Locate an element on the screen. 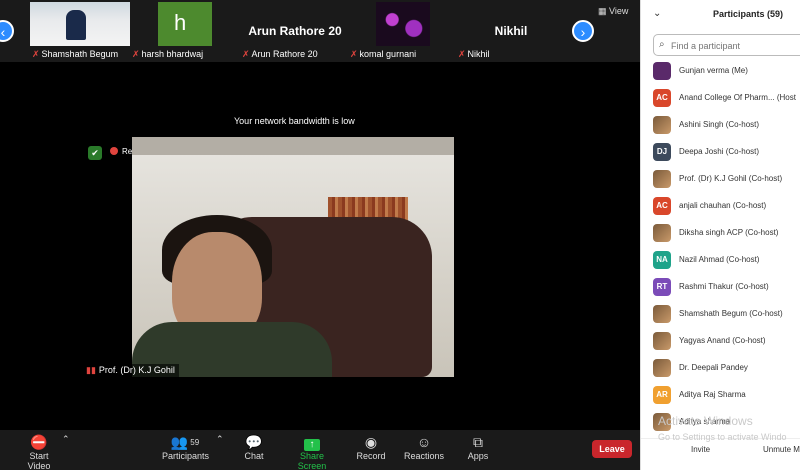  mute-all-button: Unmute M is located at coordinates (781, 449).